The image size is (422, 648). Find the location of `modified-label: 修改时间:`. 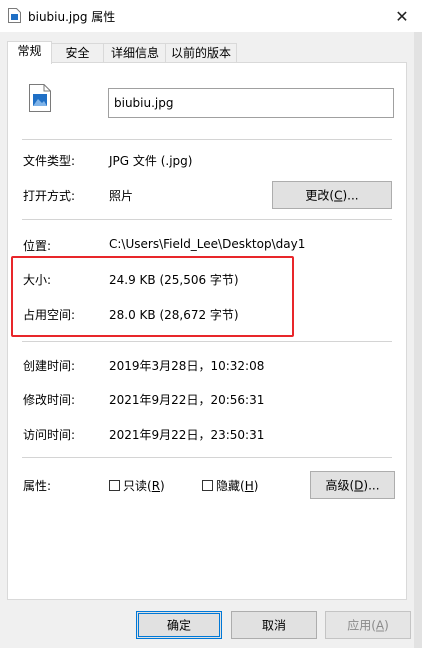

modified-label: 修改时间: is located at coordinates (49, 400).